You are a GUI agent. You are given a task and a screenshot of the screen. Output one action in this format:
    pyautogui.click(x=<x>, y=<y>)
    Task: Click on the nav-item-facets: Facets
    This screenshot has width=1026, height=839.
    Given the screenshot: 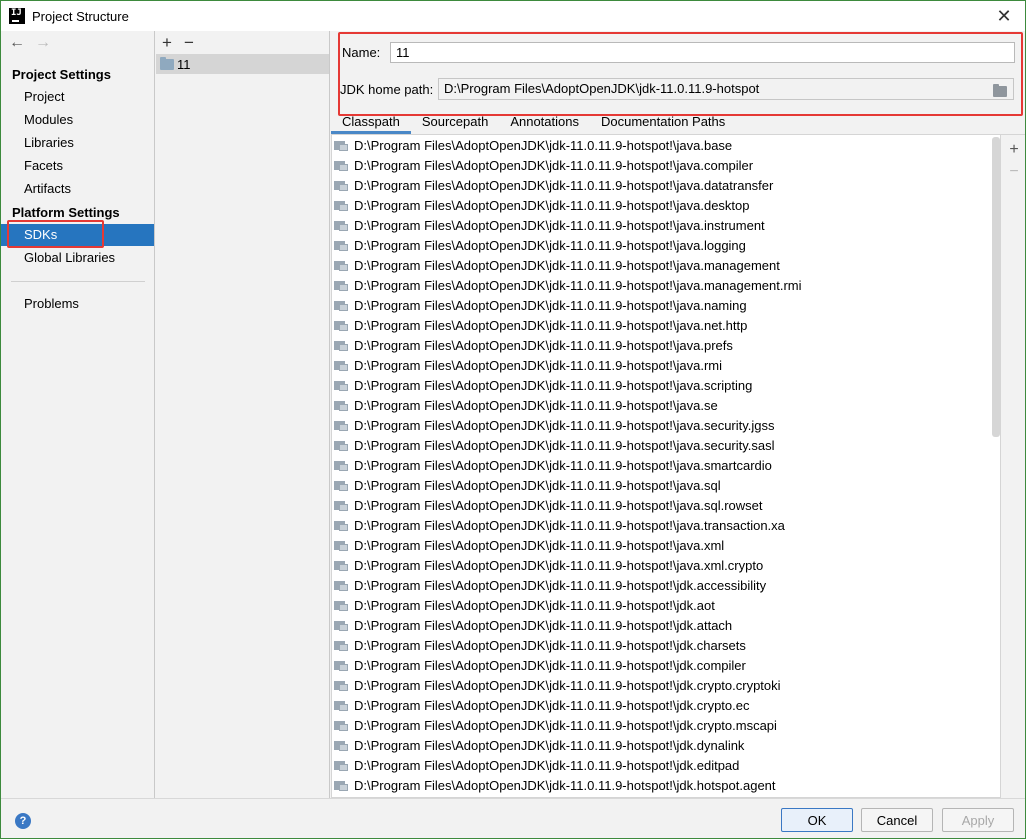 What is the action you would take?
    pyautogui.click(x=77, y=166)
    